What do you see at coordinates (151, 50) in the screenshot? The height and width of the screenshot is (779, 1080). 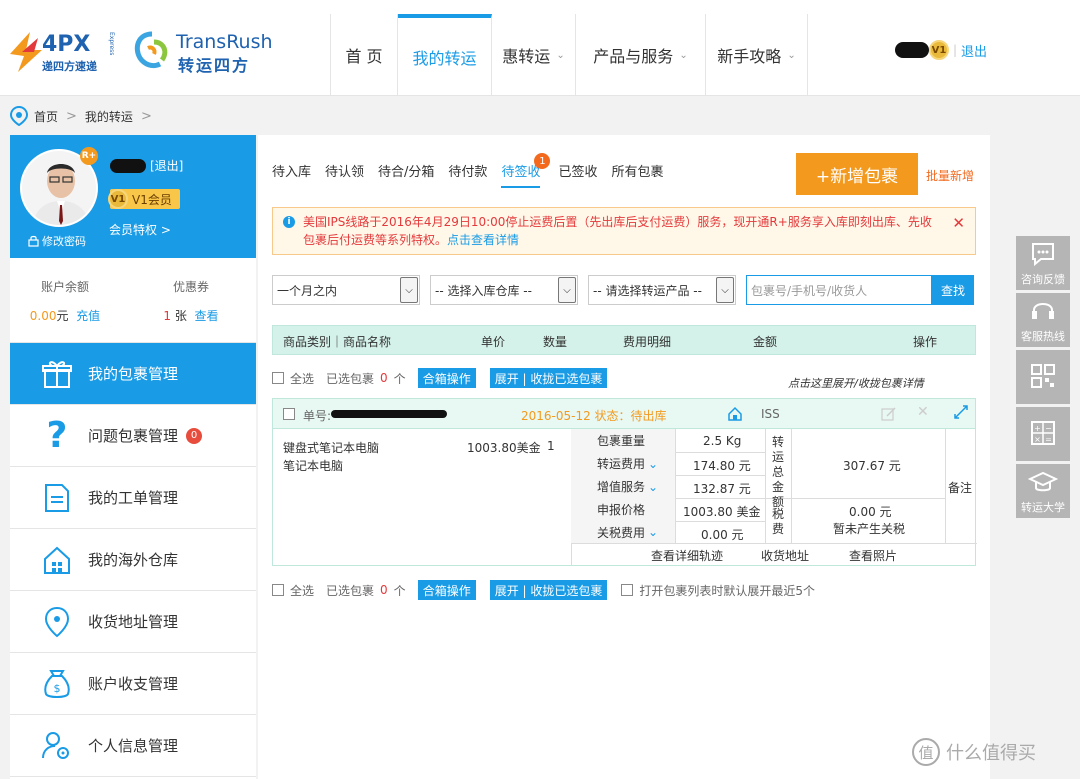 I see `transrush-swirl-icon` at bounding box center [151, 50].